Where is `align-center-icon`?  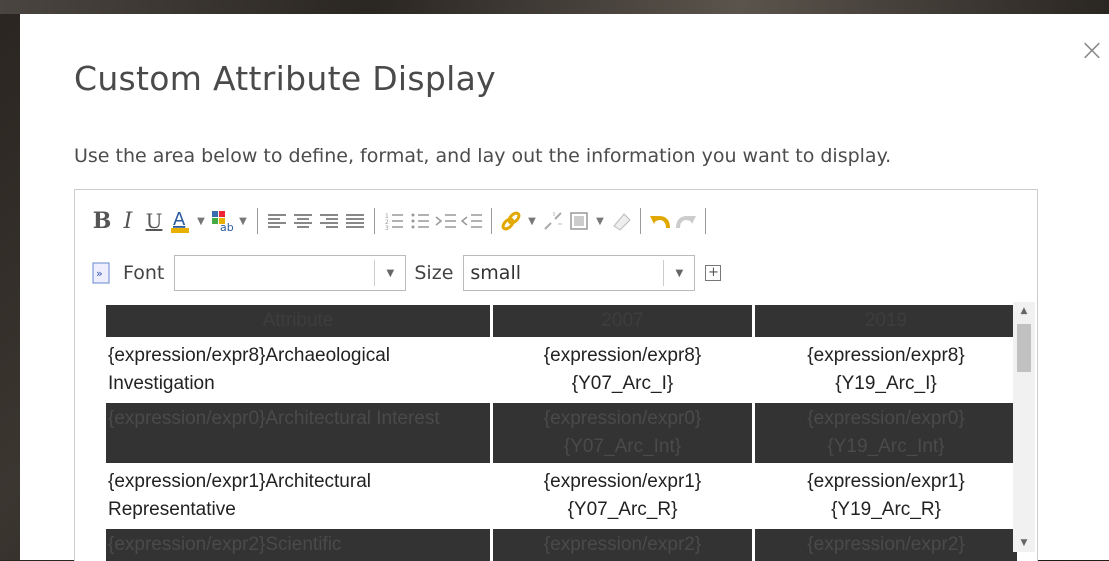
align-center-icon is located at coordinates (303, 221).